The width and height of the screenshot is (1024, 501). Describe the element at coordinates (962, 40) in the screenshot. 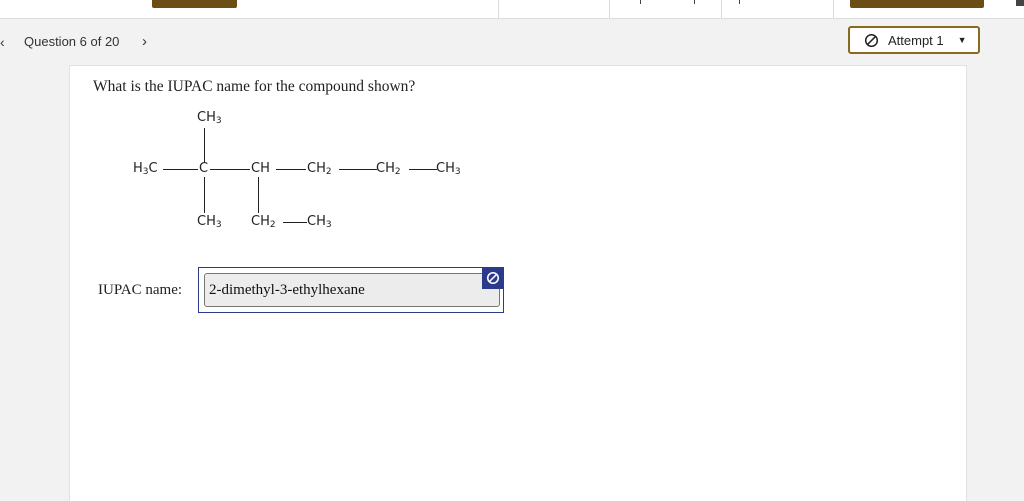

I see `chevron-down-icon: ▼` at that location.